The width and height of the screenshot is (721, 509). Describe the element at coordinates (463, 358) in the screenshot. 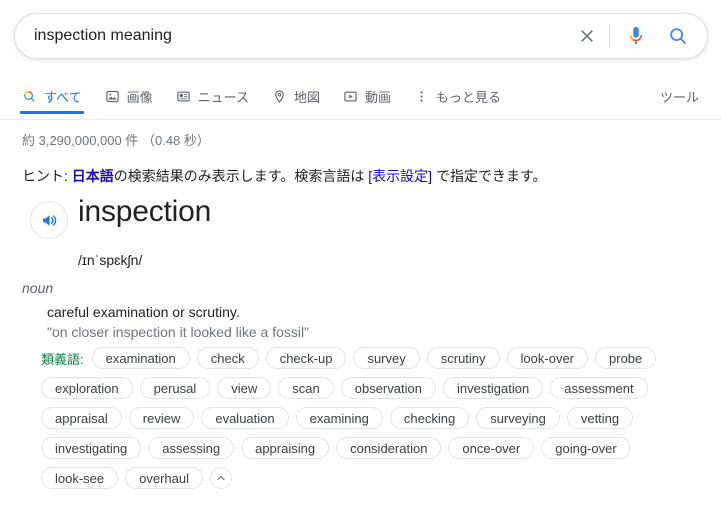

I see `synonym-chip: scrutiny` at that location.